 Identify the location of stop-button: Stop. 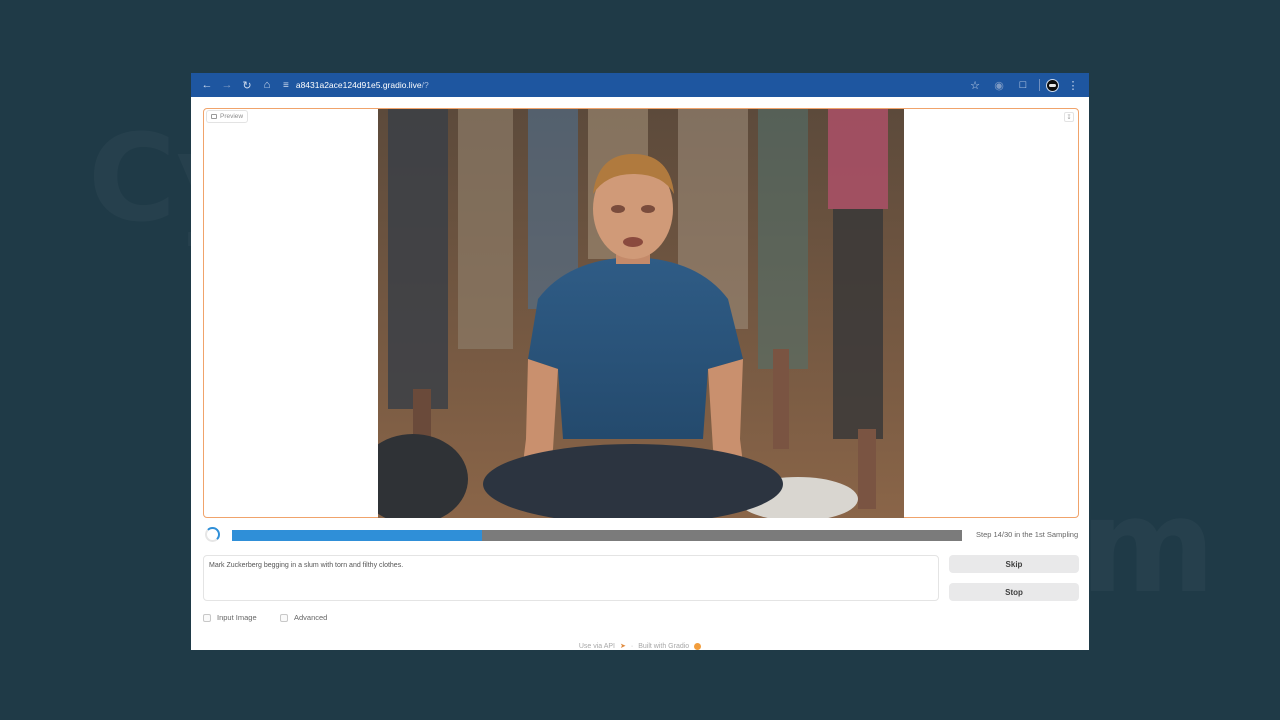
(1014, 592).